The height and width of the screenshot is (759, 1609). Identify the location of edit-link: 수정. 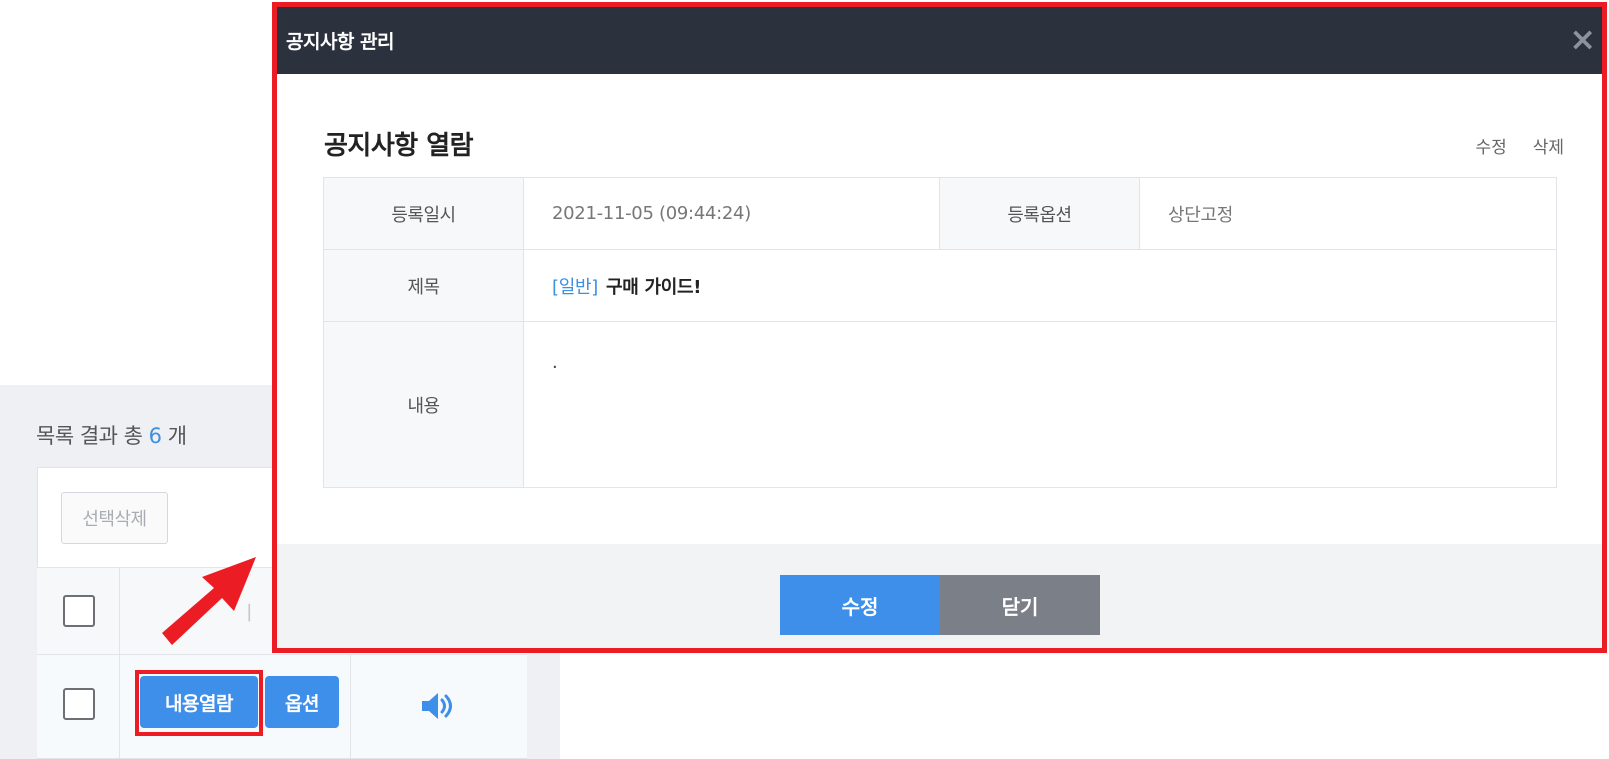
(1490, 145).